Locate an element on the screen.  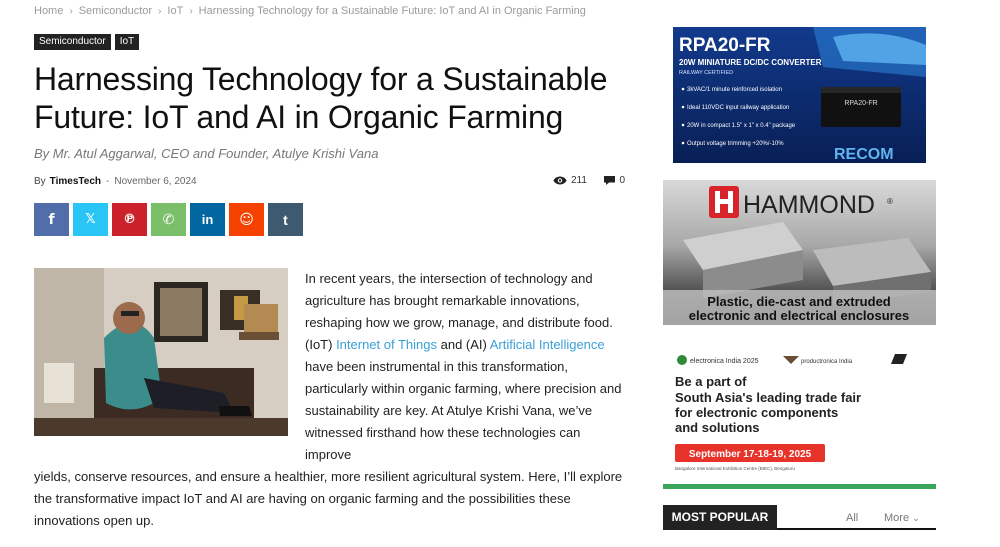
share-x-button: 𝕏 is located at coordinates (90, 219).